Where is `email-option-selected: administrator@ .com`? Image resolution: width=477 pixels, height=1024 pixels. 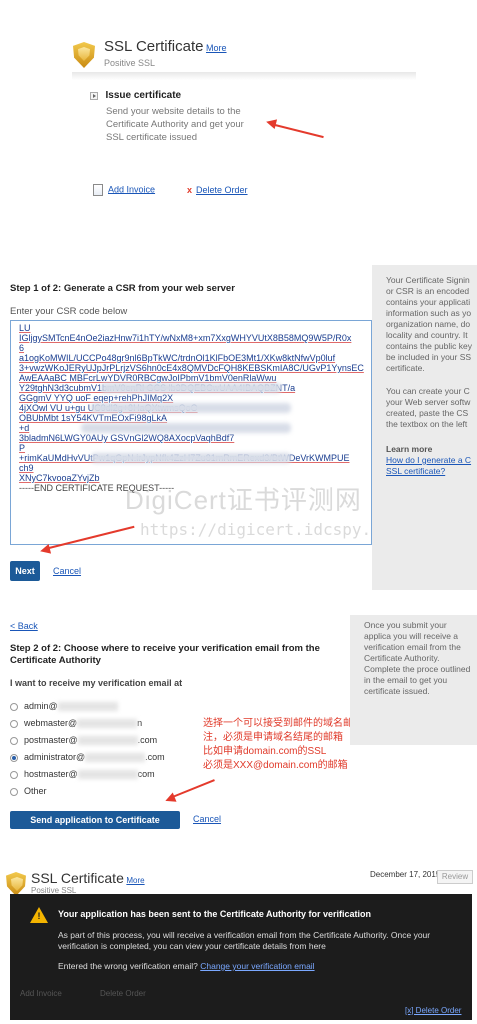
email-option-selected: administrator@ .com is located at coordinates (87, 757).